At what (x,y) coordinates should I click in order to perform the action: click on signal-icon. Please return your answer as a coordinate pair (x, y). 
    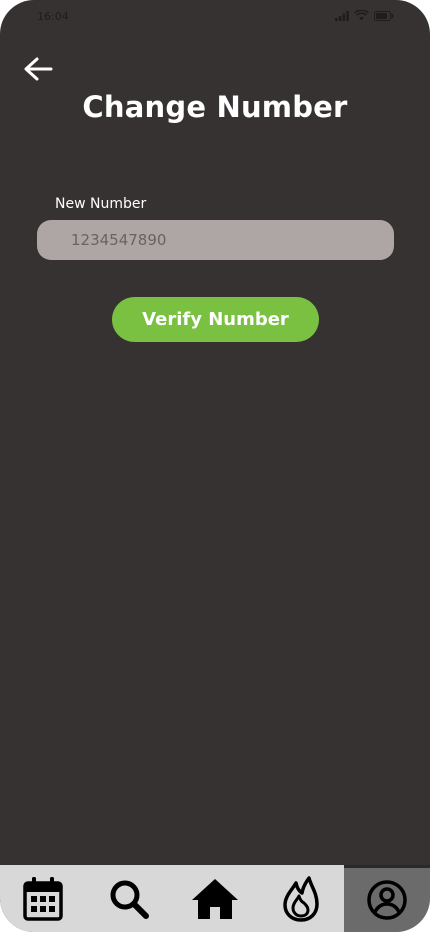
    Looking at the image, I should click on (342, 15).